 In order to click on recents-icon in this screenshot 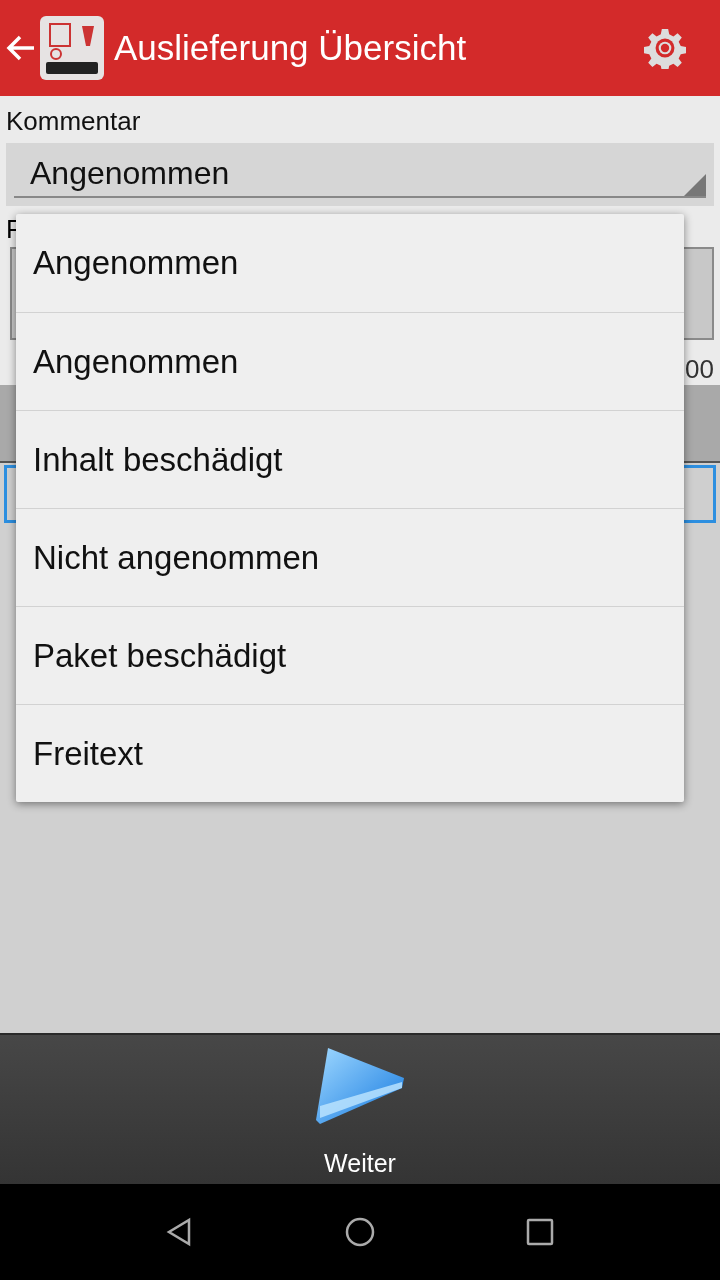, I will do `click(540, 1232)`.